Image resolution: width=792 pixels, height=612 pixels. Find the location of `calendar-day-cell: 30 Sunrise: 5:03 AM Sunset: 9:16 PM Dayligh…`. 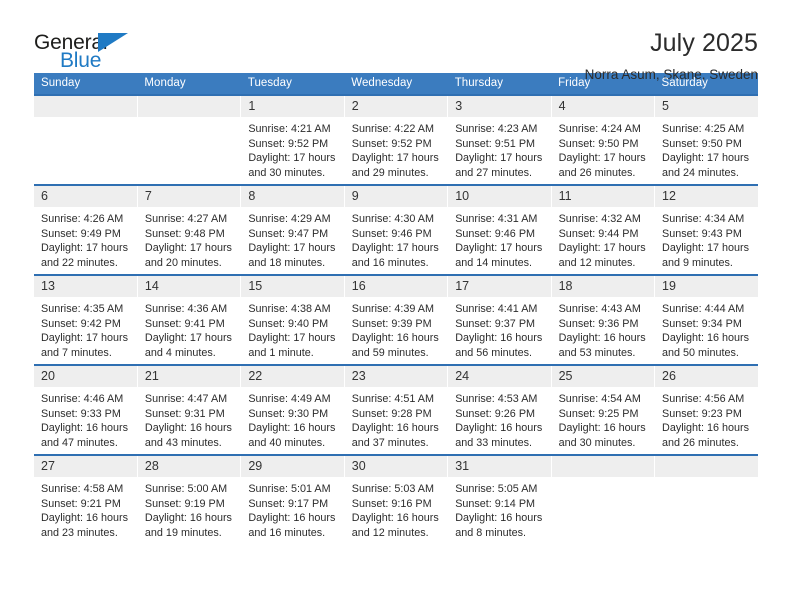

calendar-day-cell: 30 Sunrise: 5:03 AM Sunset: 9:16 PM Dayligh… is located at coordinates (396, 499).